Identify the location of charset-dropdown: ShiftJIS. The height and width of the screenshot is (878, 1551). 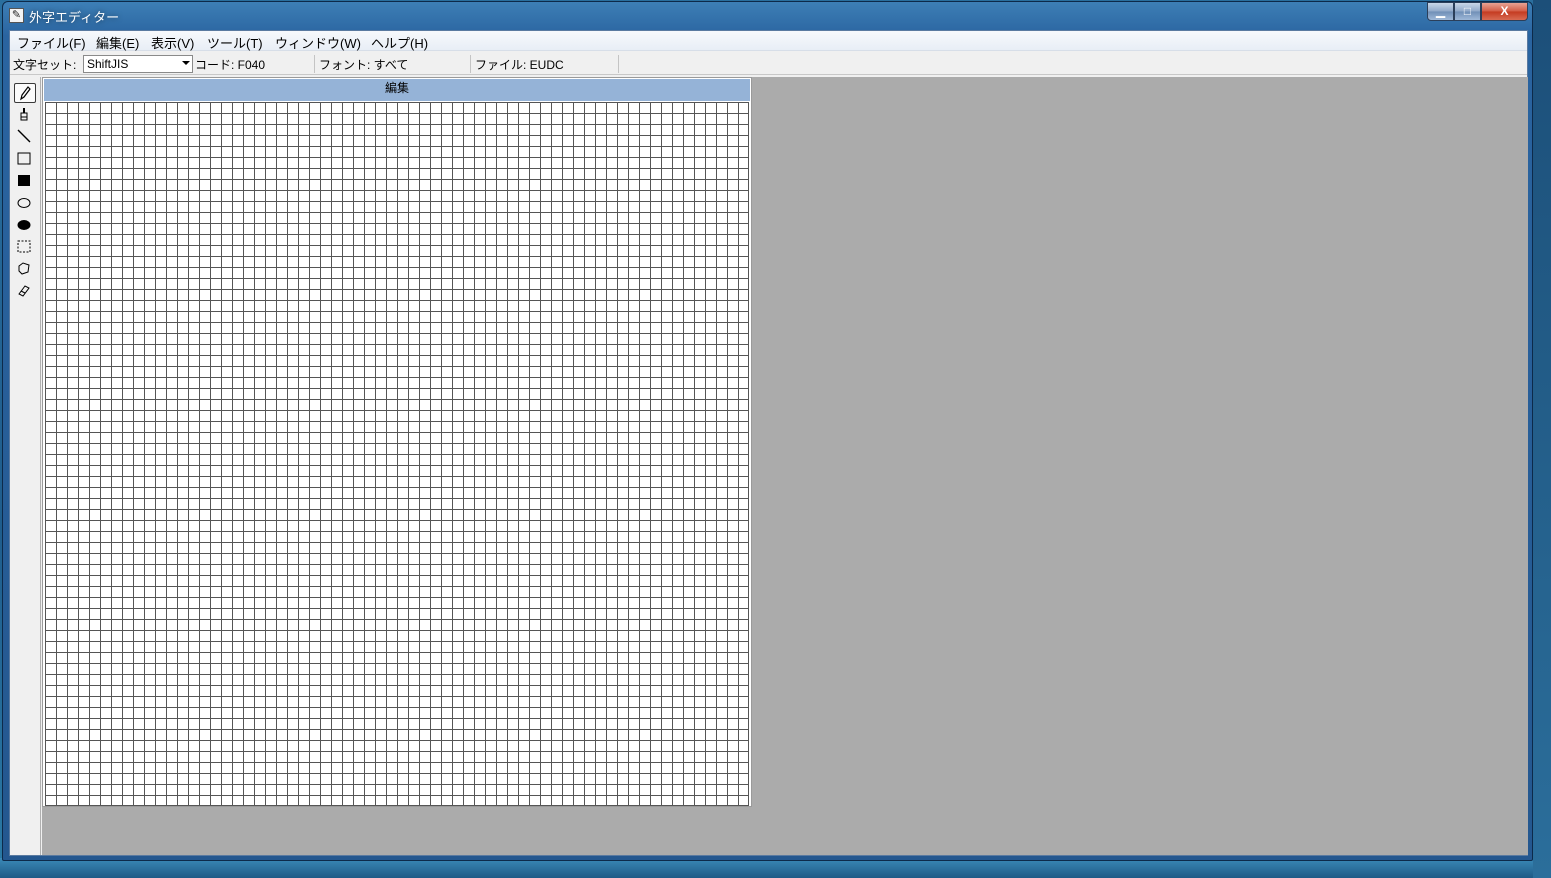
(138, 64).